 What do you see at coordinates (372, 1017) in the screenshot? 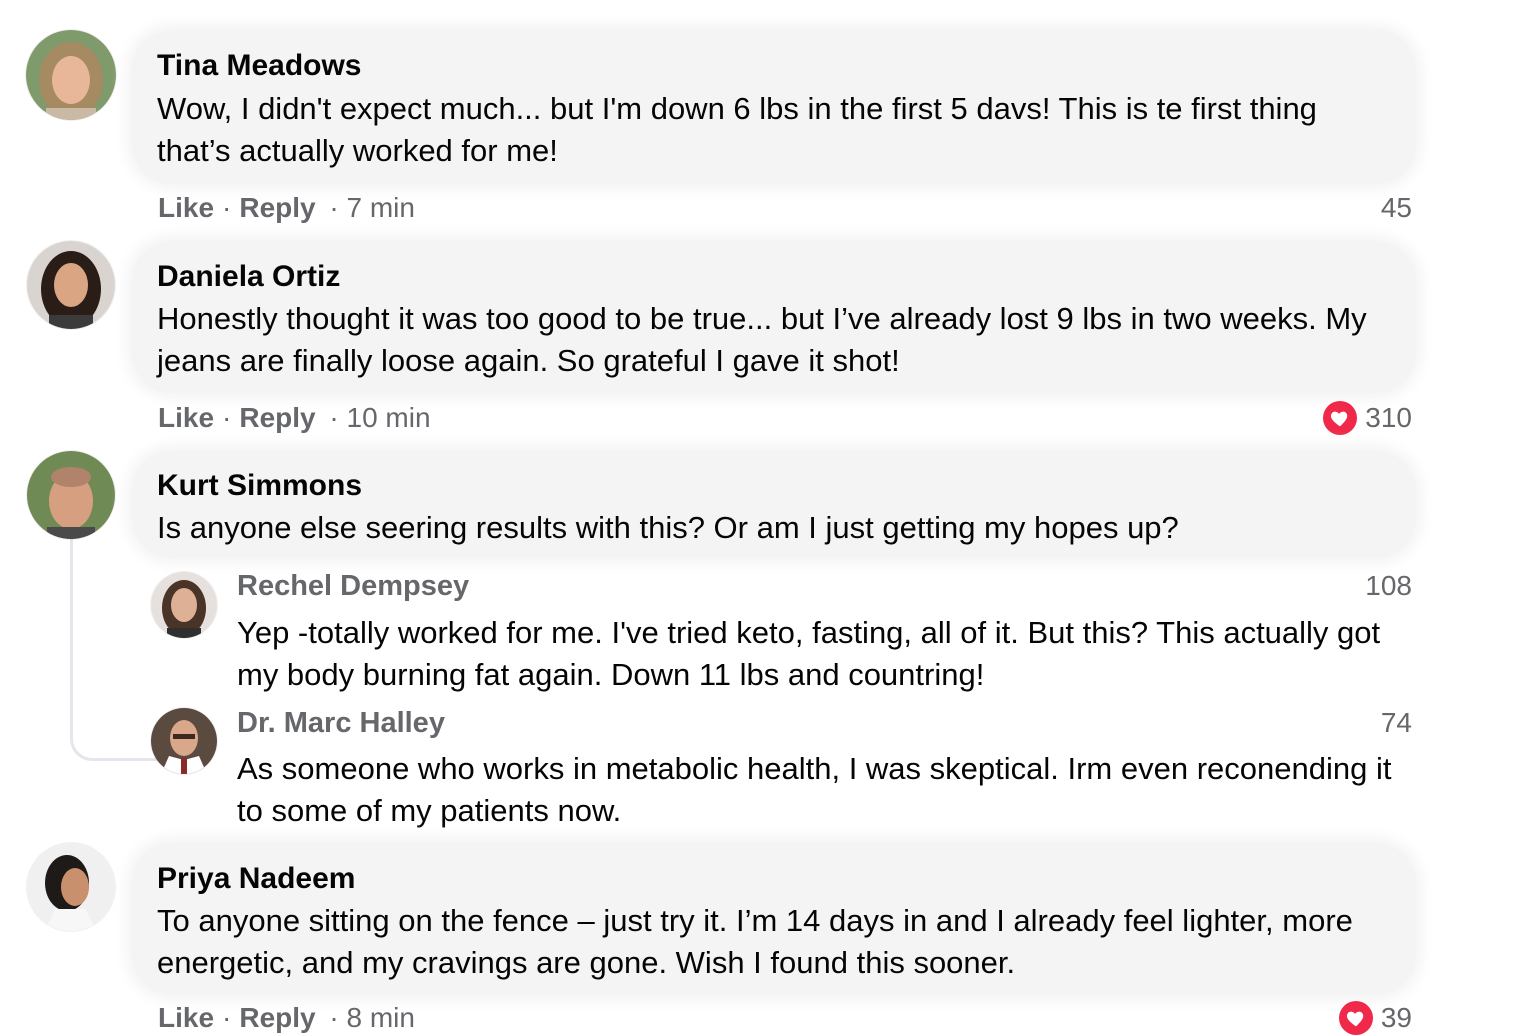
I see `timestamp: · 8 min` at bounding box center [372, 1017].